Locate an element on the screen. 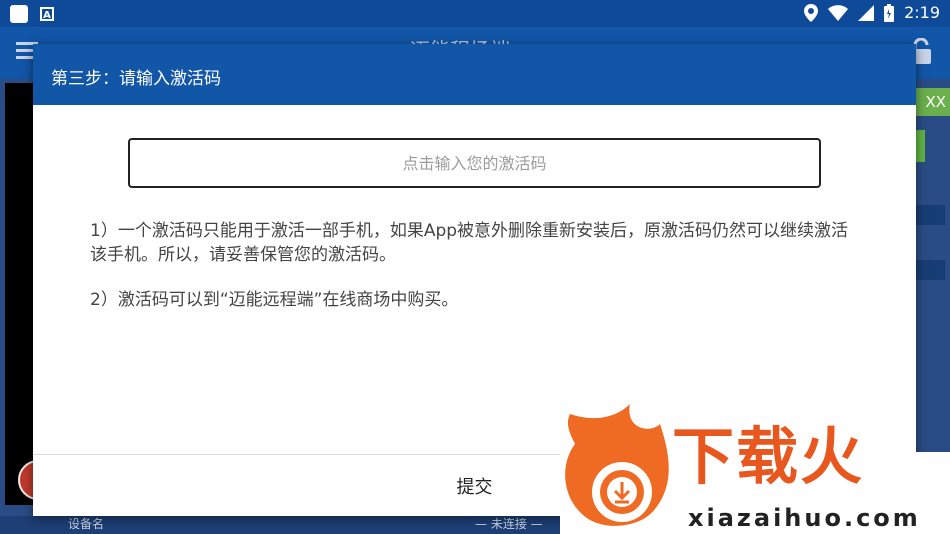 The image size is (950, 534). video-area is located at coordinates (20, 294).